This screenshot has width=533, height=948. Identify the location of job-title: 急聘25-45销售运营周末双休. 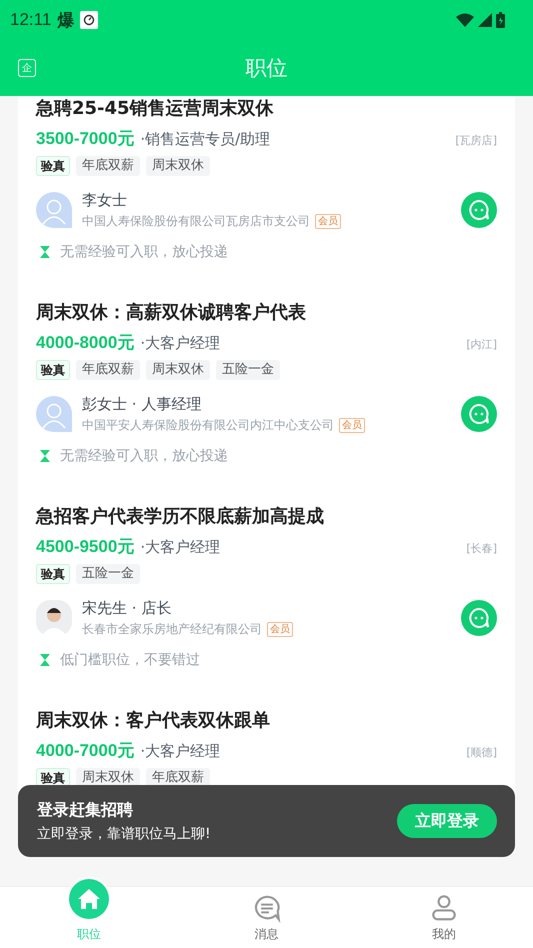
(266, 109).